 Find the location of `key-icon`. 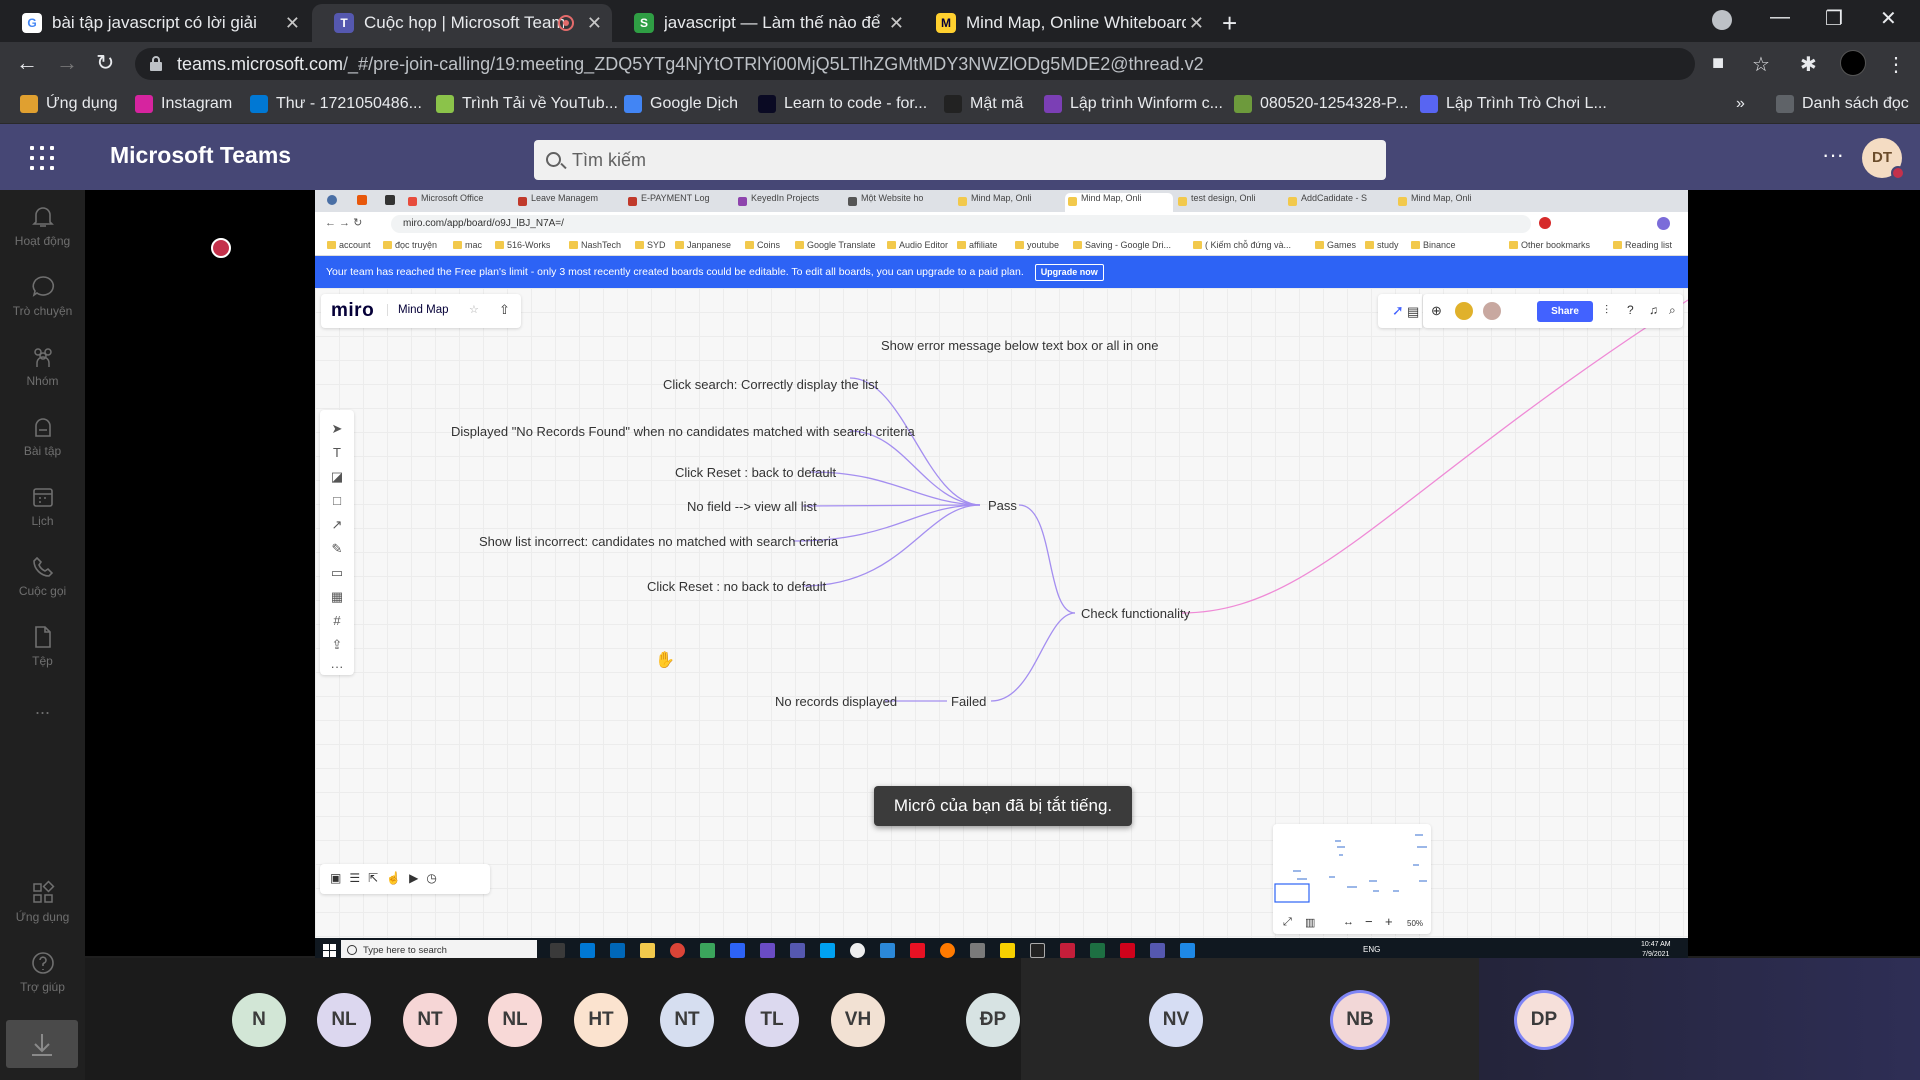

key-icon is located at coordinates (953, 104).